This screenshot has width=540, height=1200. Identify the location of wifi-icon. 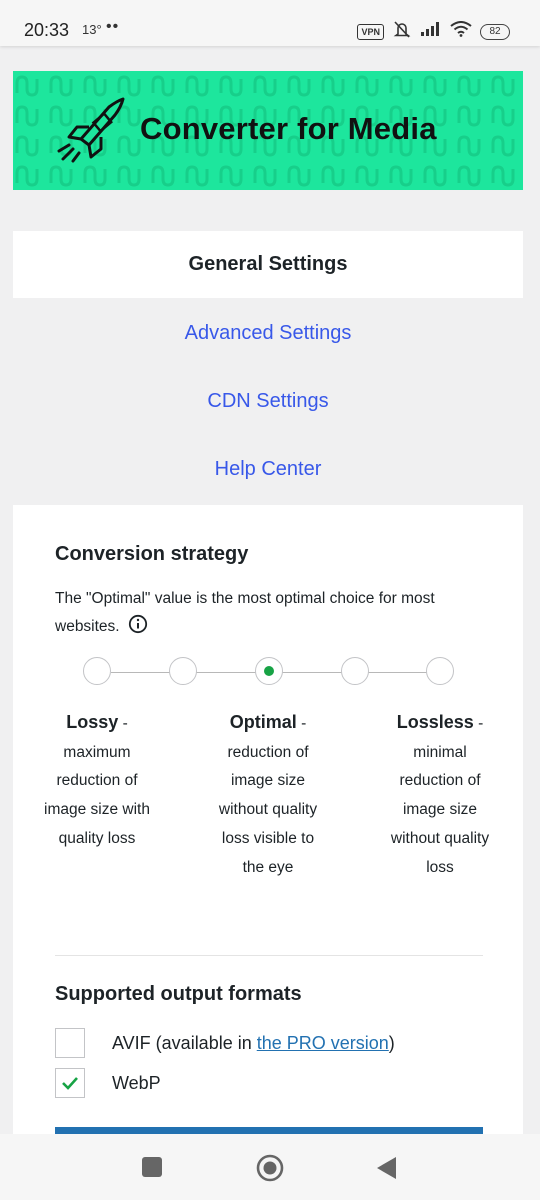
(461, 31).